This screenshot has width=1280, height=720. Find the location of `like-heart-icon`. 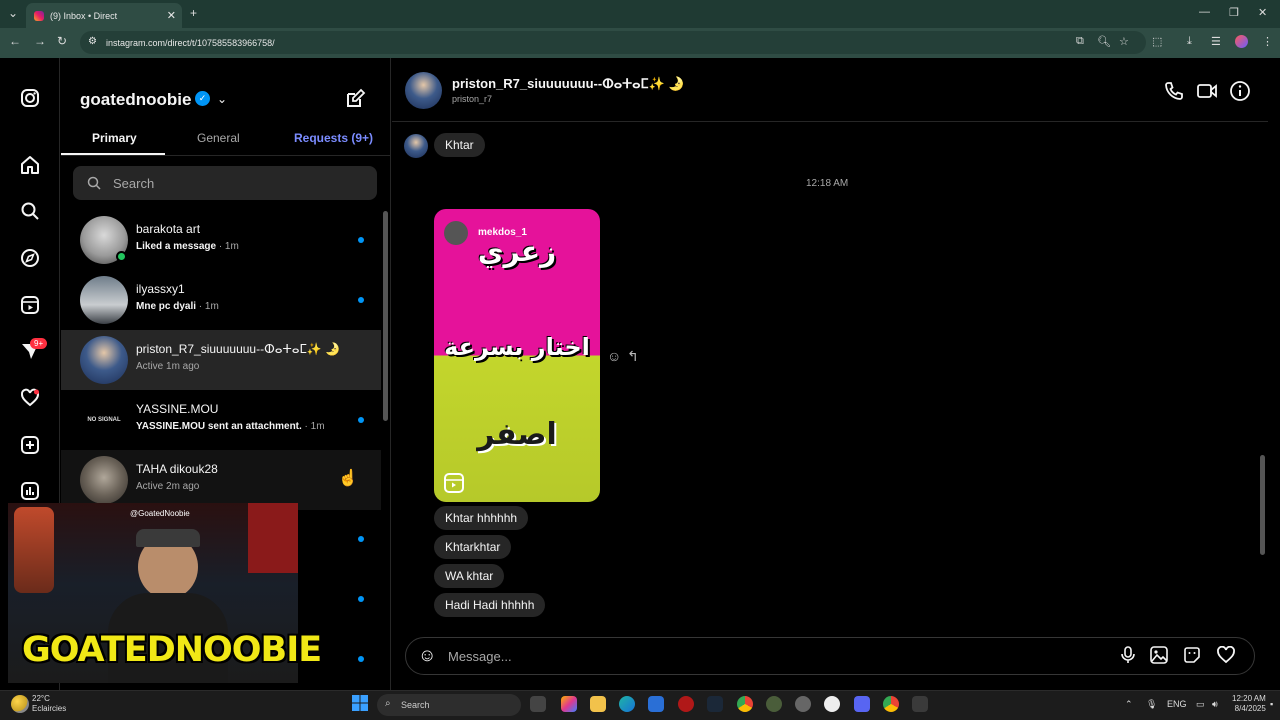

like-heart-icon is located at coordinates (1226, 657).